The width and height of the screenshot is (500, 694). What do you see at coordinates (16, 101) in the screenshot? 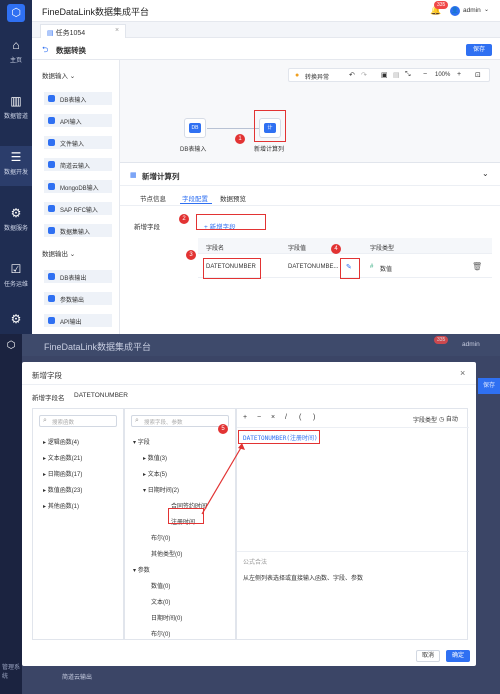
I see `pipeline-icon: ▥` at bounding box center [16, 101].